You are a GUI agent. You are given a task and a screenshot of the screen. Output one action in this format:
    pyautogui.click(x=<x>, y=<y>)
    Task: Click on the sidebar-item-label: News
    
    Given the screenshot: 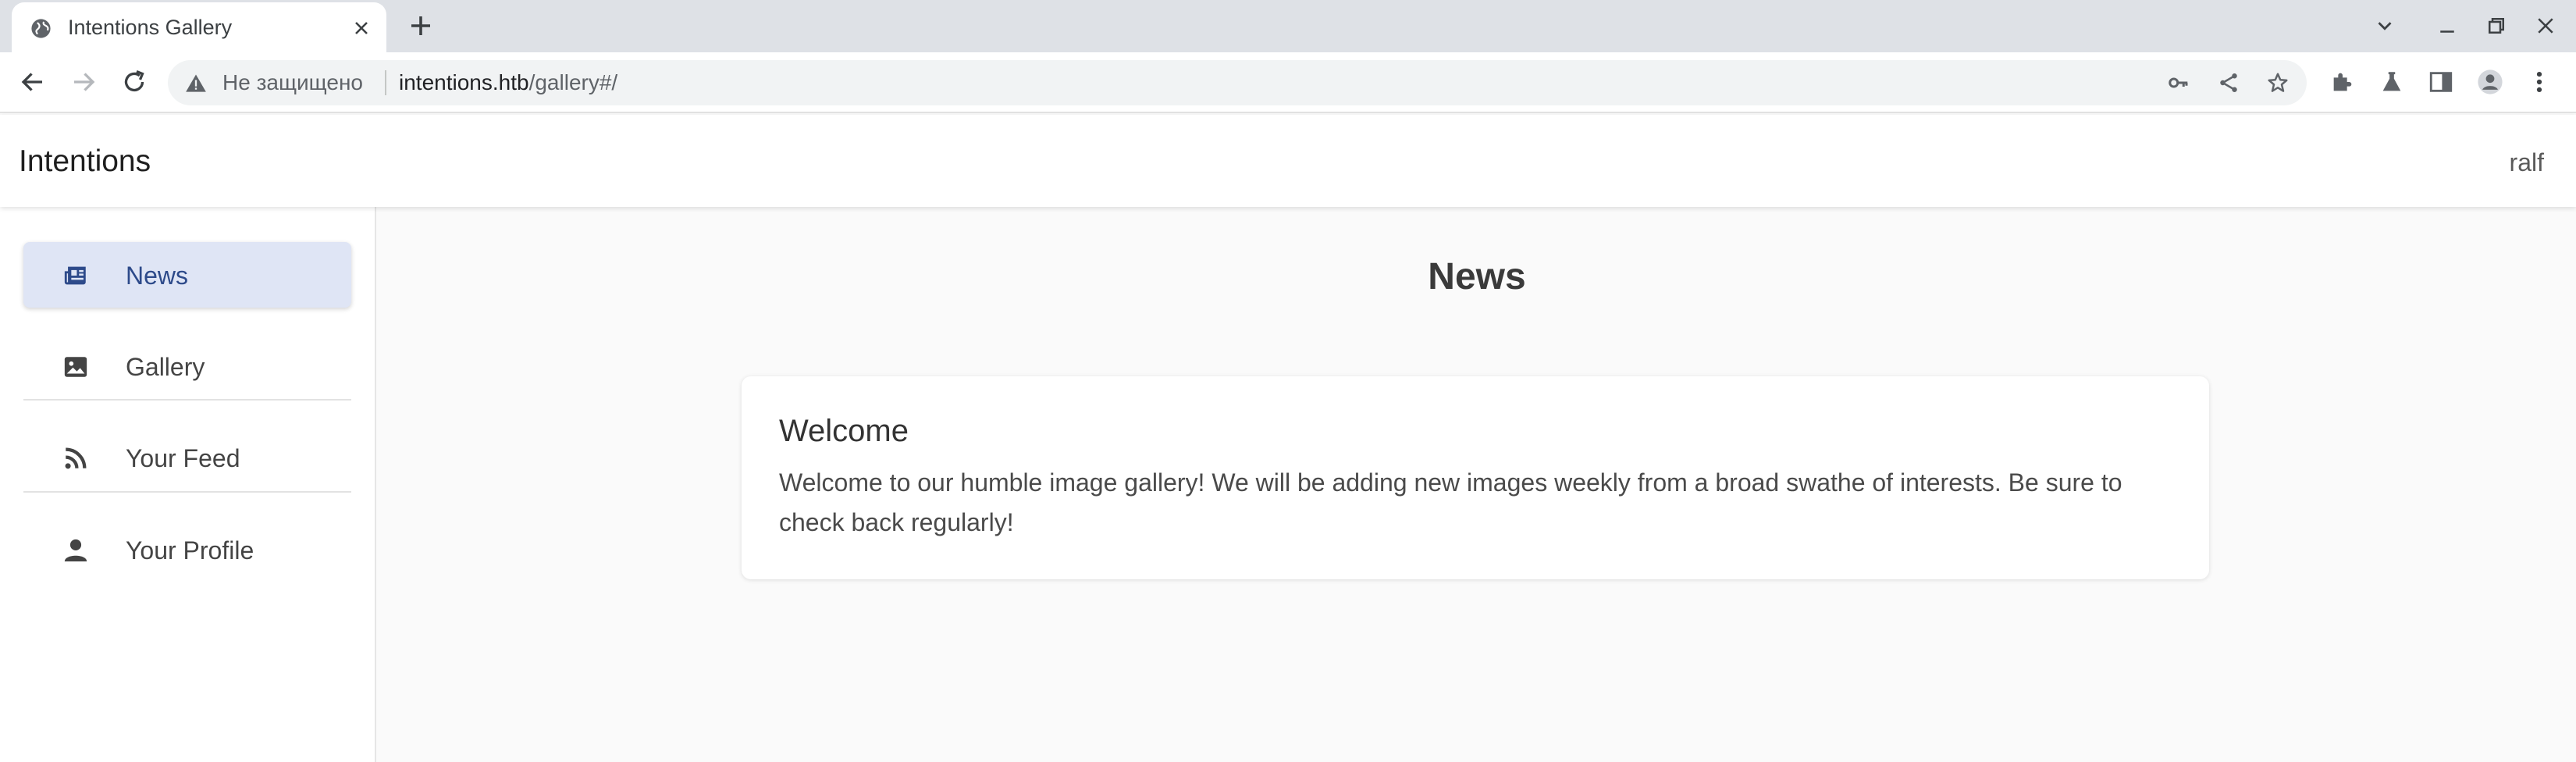 What is the action you would take?
    pyautogui.click(x=157, y=276)
    